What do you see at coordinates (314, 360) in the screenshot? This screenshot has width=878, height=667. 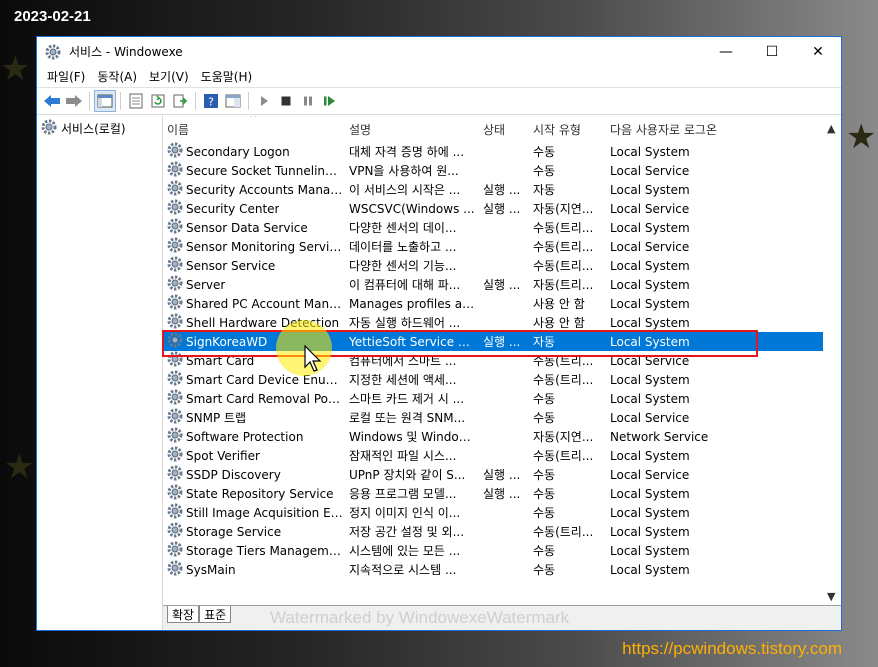 I see `mouse-pointer-icon` at bounding box center [314, 360].